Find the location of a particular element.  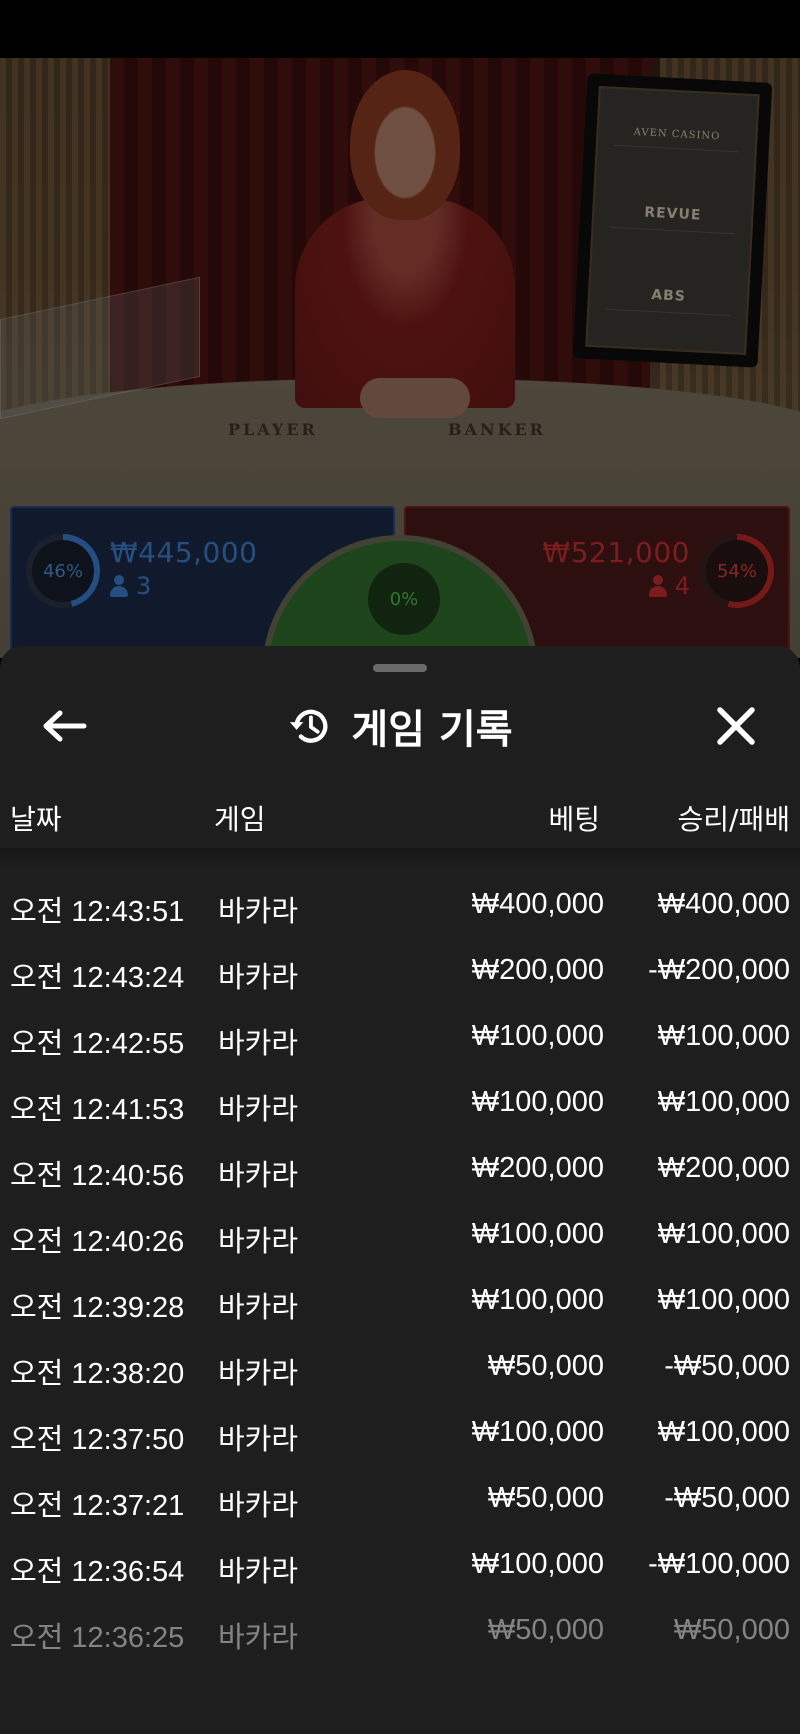

row-date: 오전 12:43:24 is located at coordinates (97, 978).